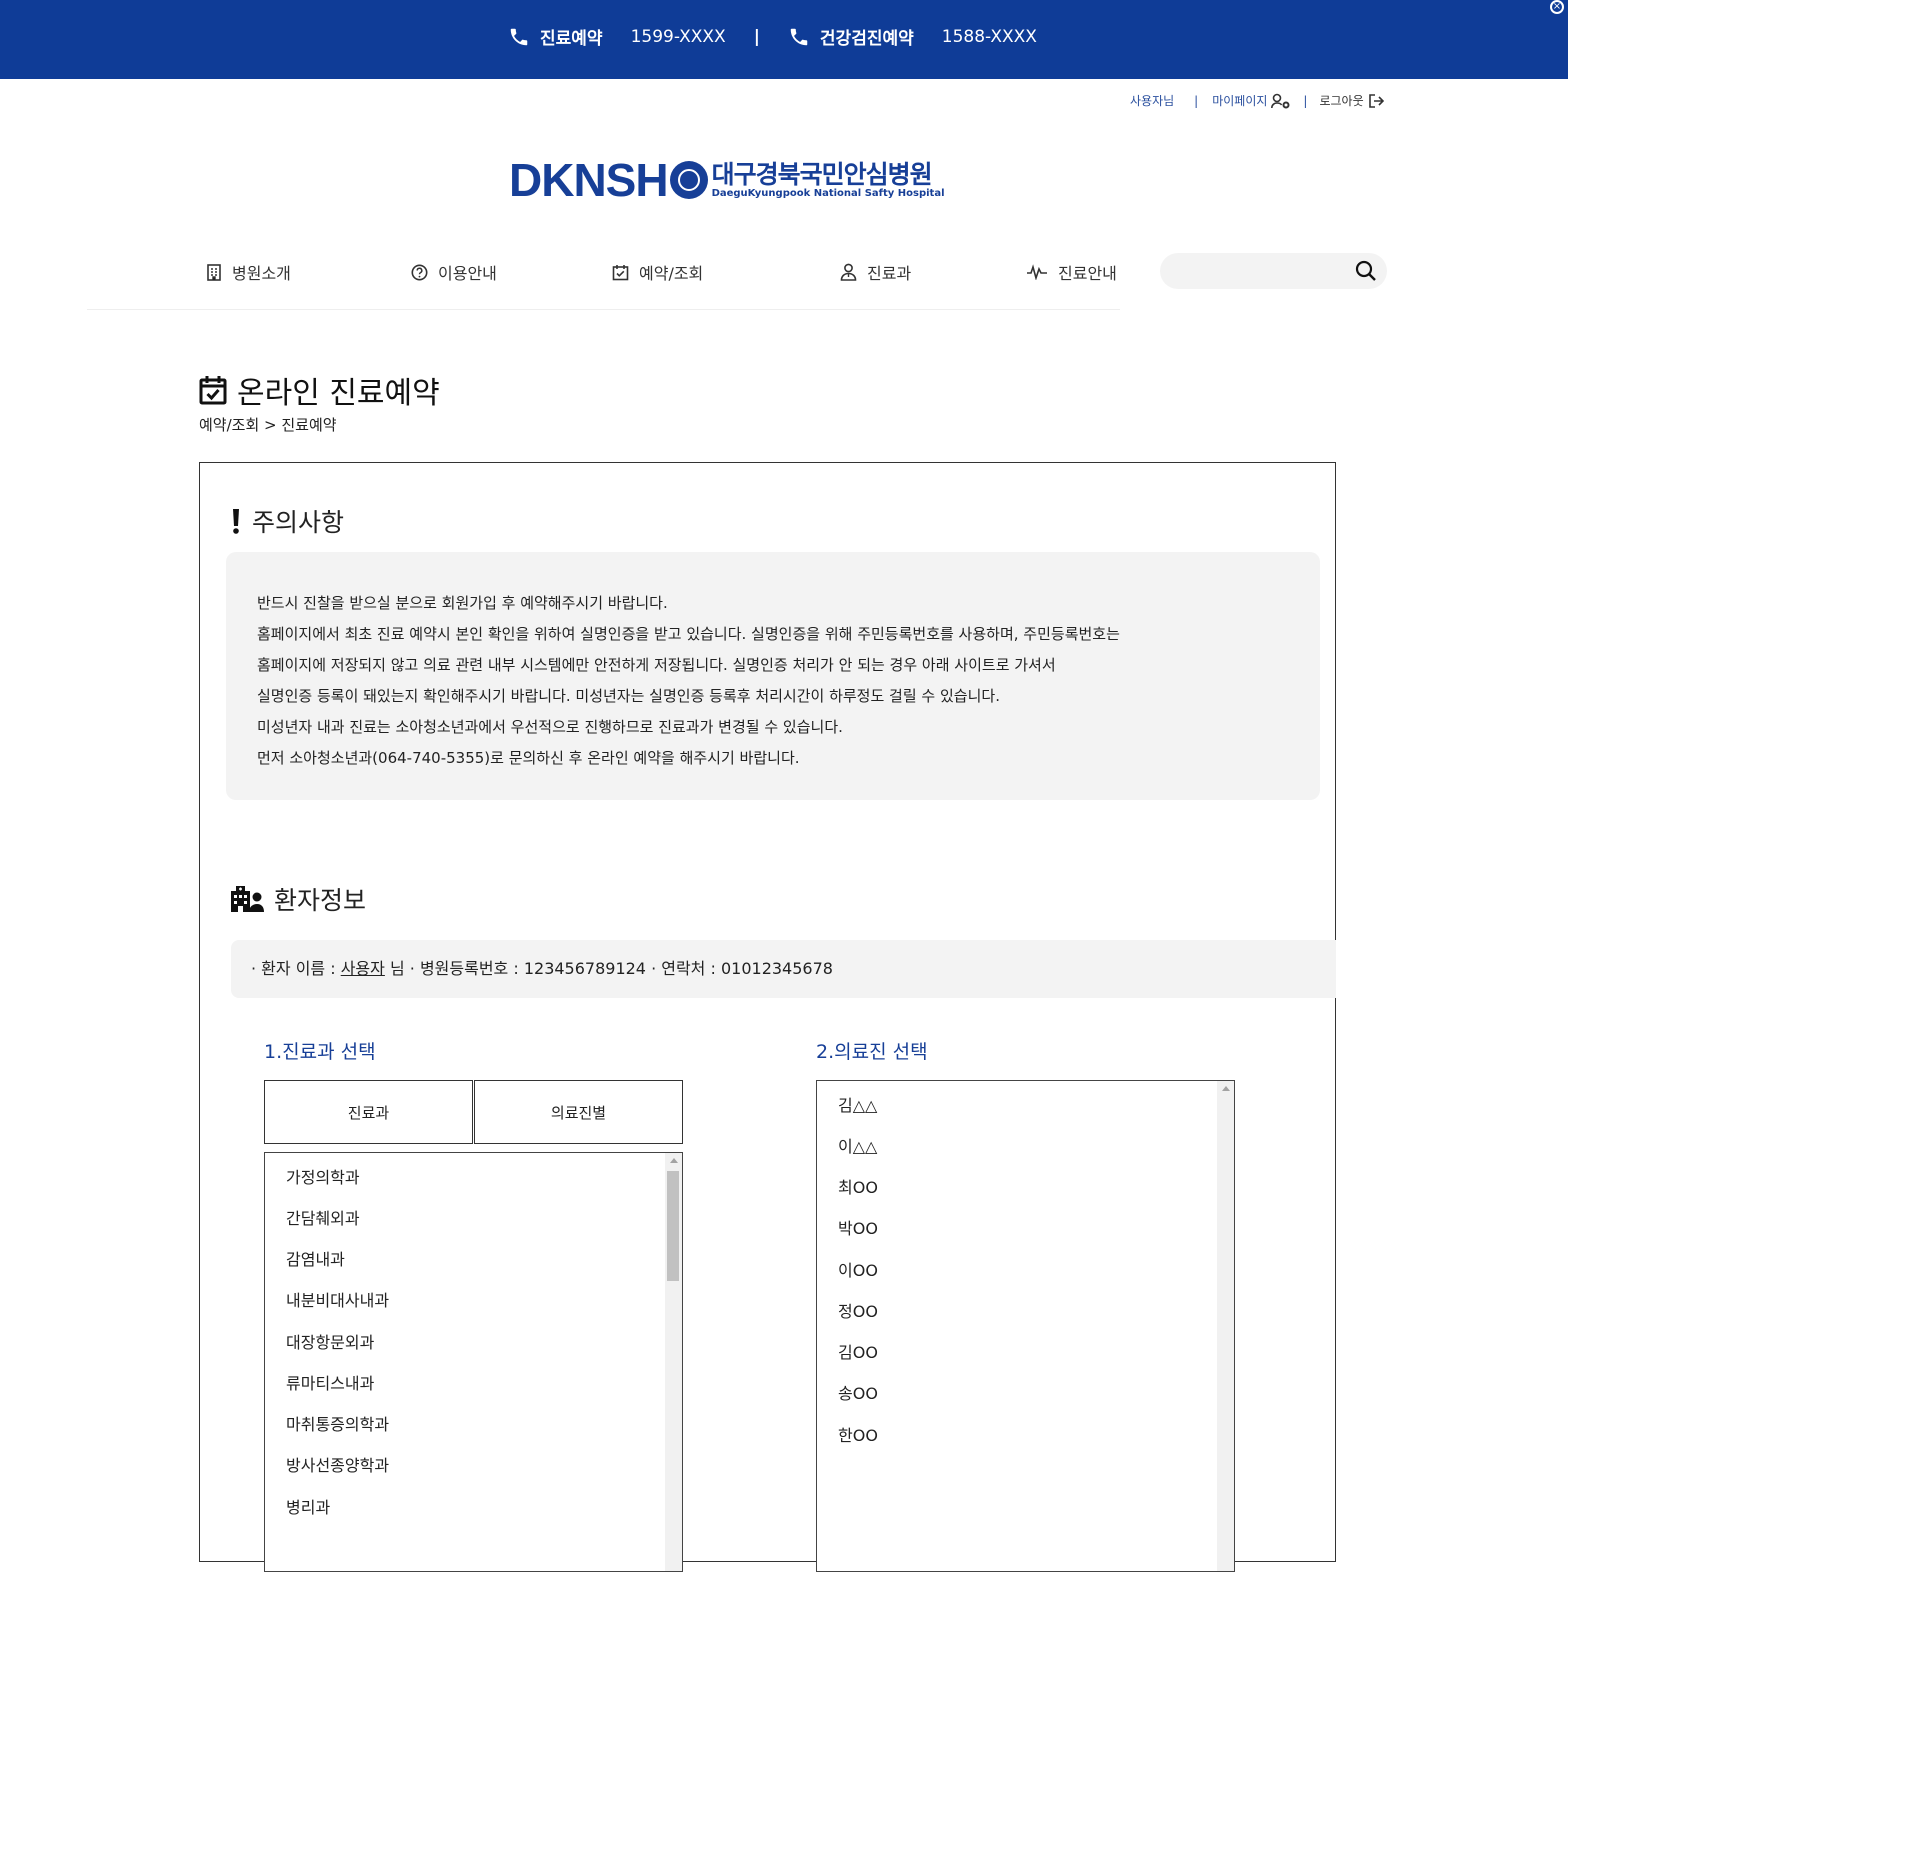  I want to click on department-scrollbar, so click(673, 1362).